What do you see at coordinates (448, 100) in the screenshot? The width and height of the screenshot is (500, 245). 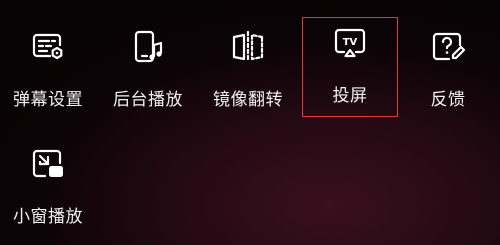 I see `feedback-label: 反馈` at bounding box center [448, 100].